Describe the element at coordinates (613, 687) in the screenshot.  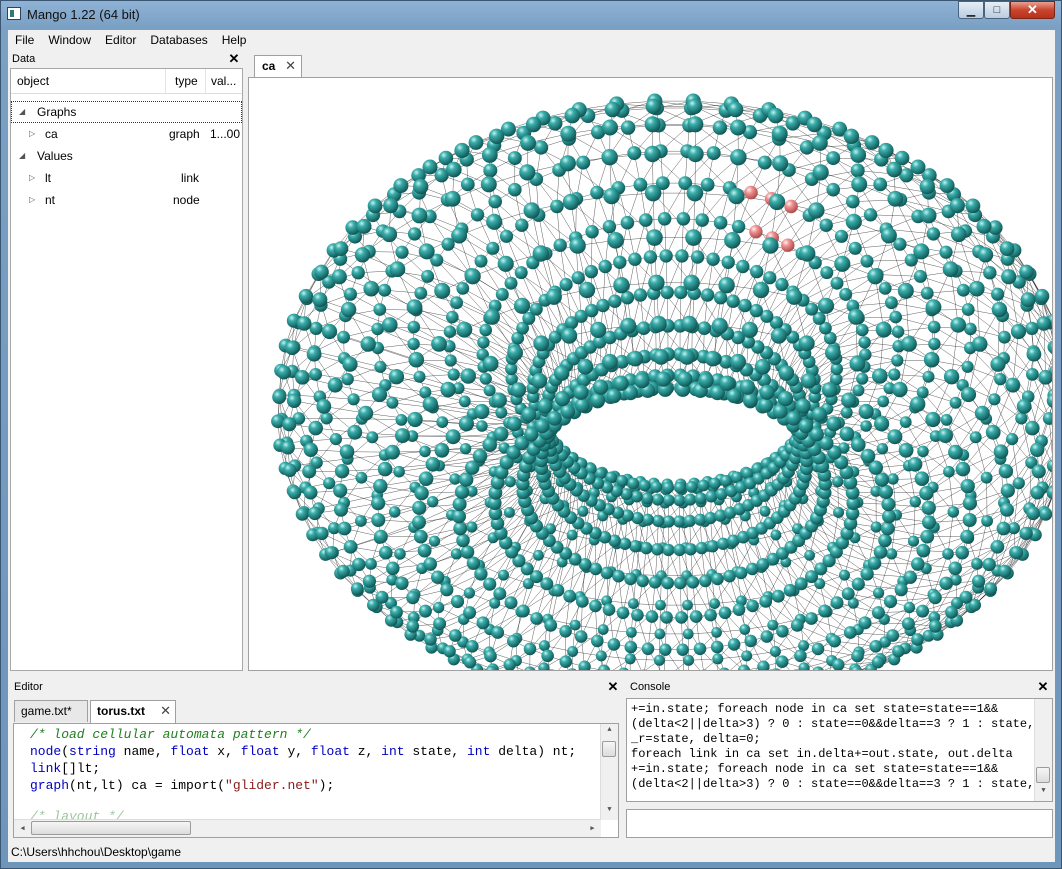
I see `editor-close-icon: ✕` at that location.